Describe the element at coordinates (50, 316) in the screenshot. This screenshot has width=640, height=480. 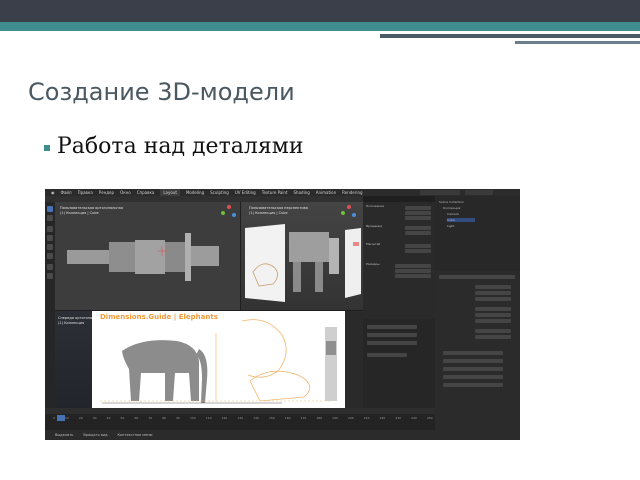
I see `tool-shelf` at that location.